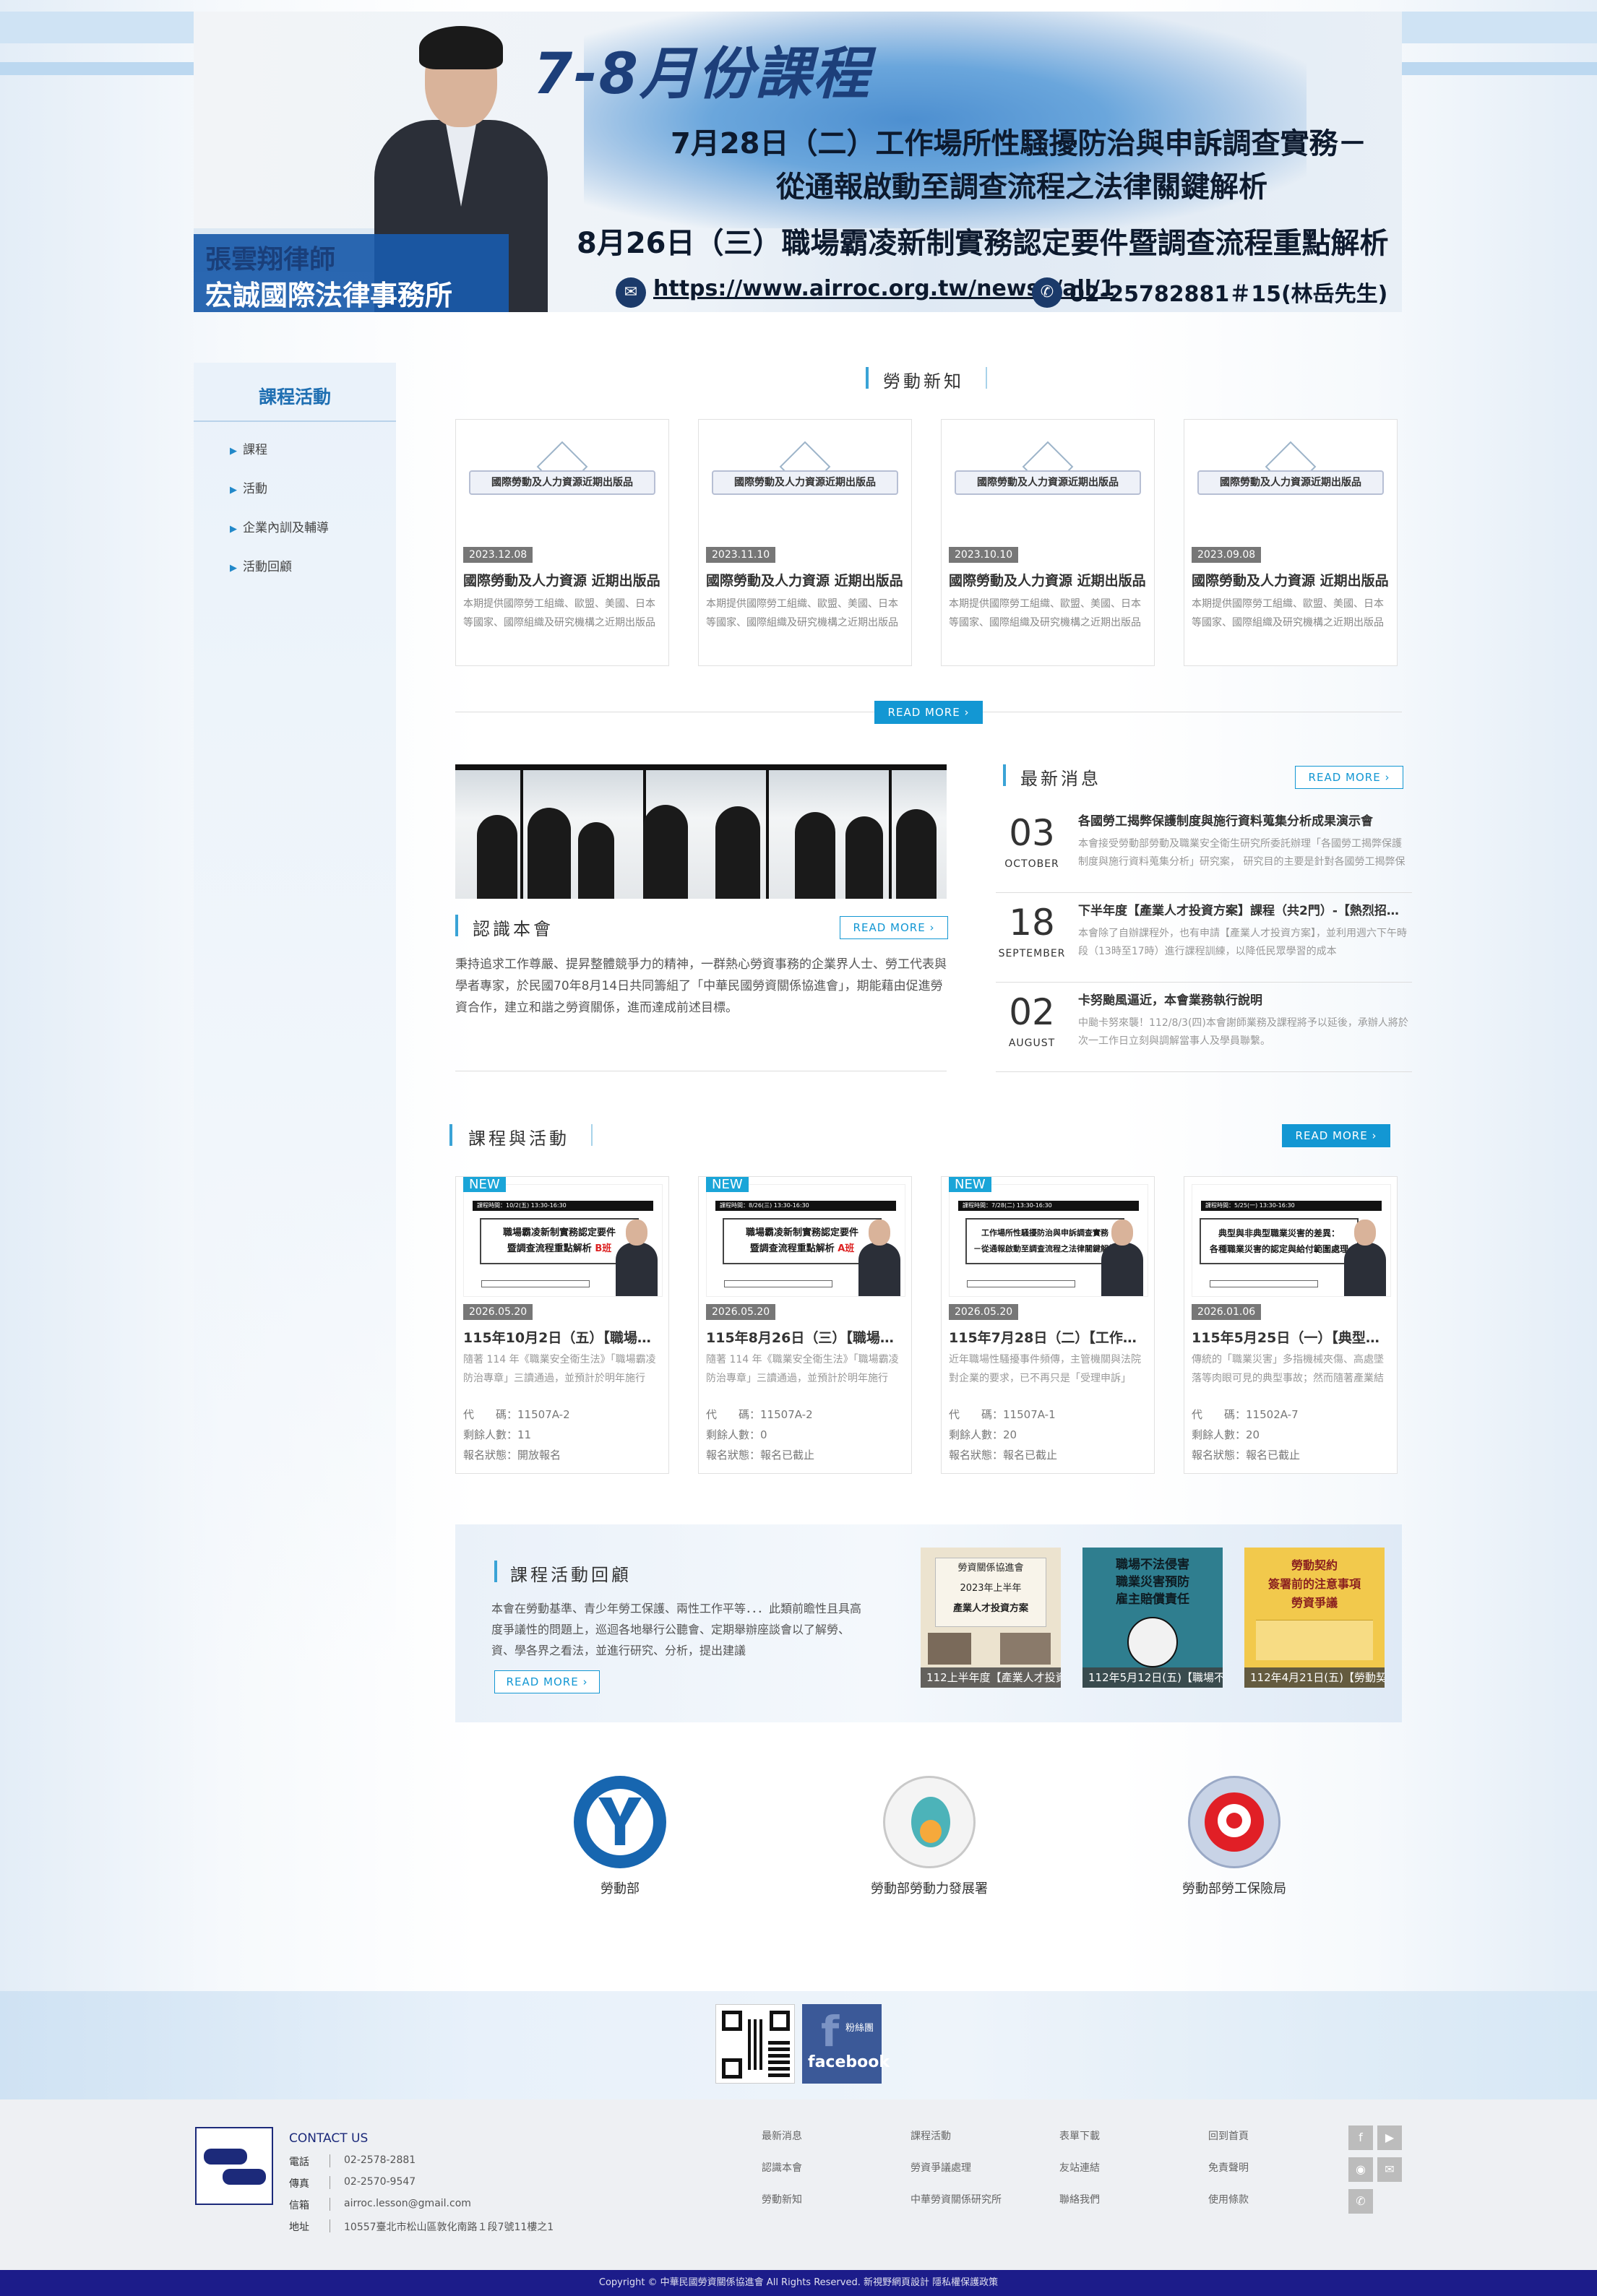  What do you see at coordinates (571, 1575) in the screenshot?
I see `review-heading: 課程活動回顧` at bounding box center [571, 1575].